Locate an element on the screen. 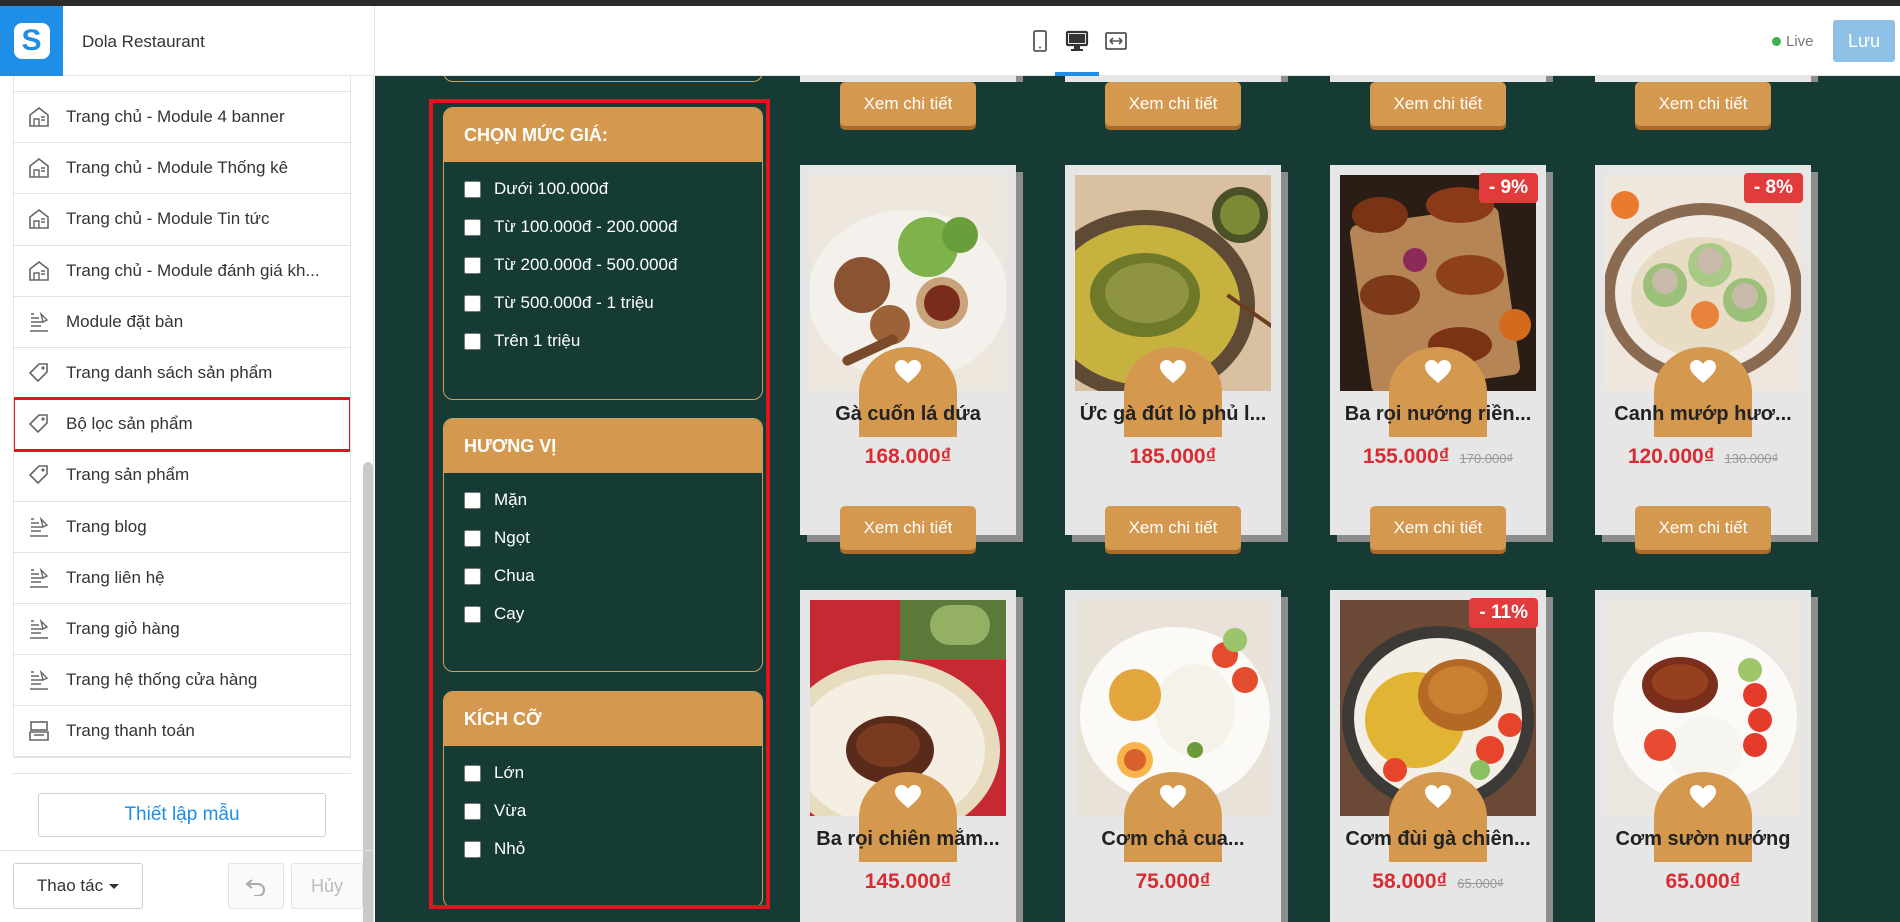 The width and height of the screenshot is (1900, 922). sidebar-item-12: Trang hệ thống cửa hàng is located at coordinates (182, 681).